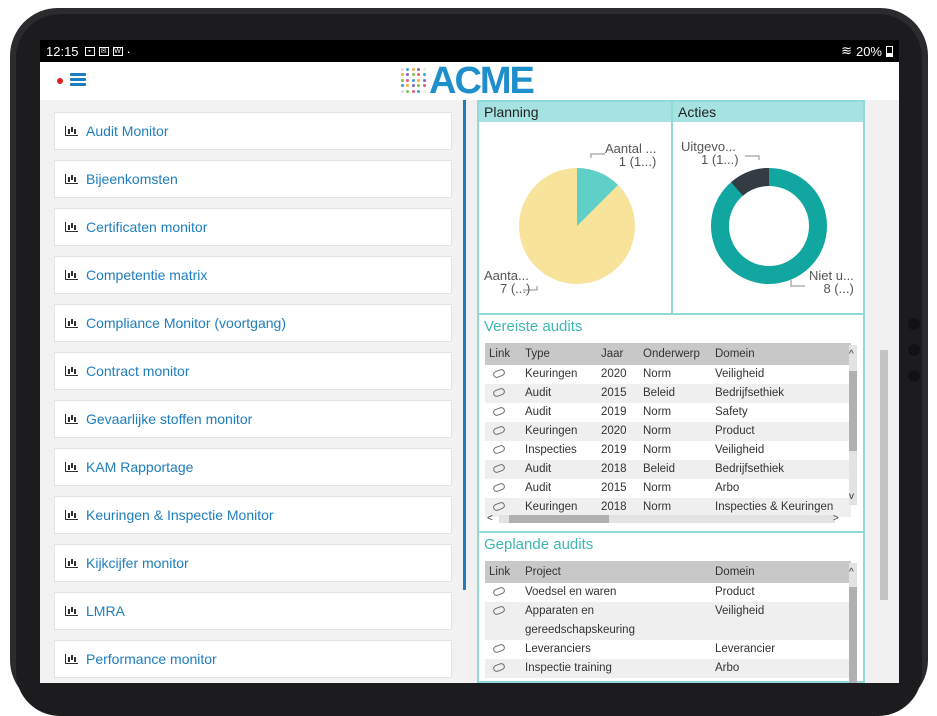 This screenshot has width=937, height=716. Describe the element at coordinates (675, 354) in the screenshot. I see `column-header: Onderwerp` at that location.